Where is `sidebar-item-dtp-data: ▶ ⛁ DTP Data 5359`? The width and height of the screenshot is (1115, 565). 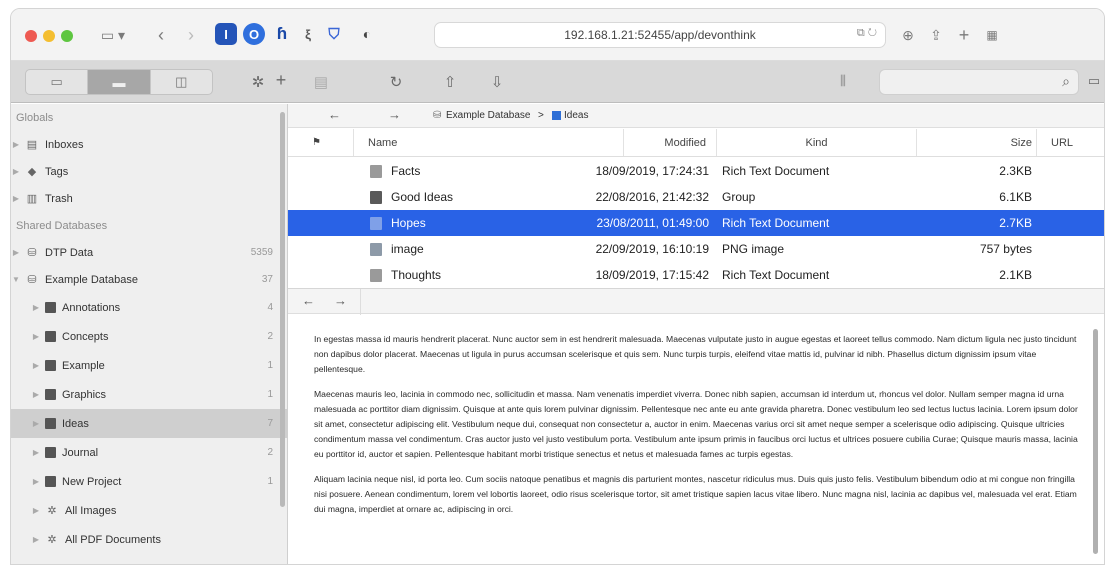 sidebar-item-dtp-data: ▶ ⛁ DTP Data 5359 is located at coordinates (149, 252).